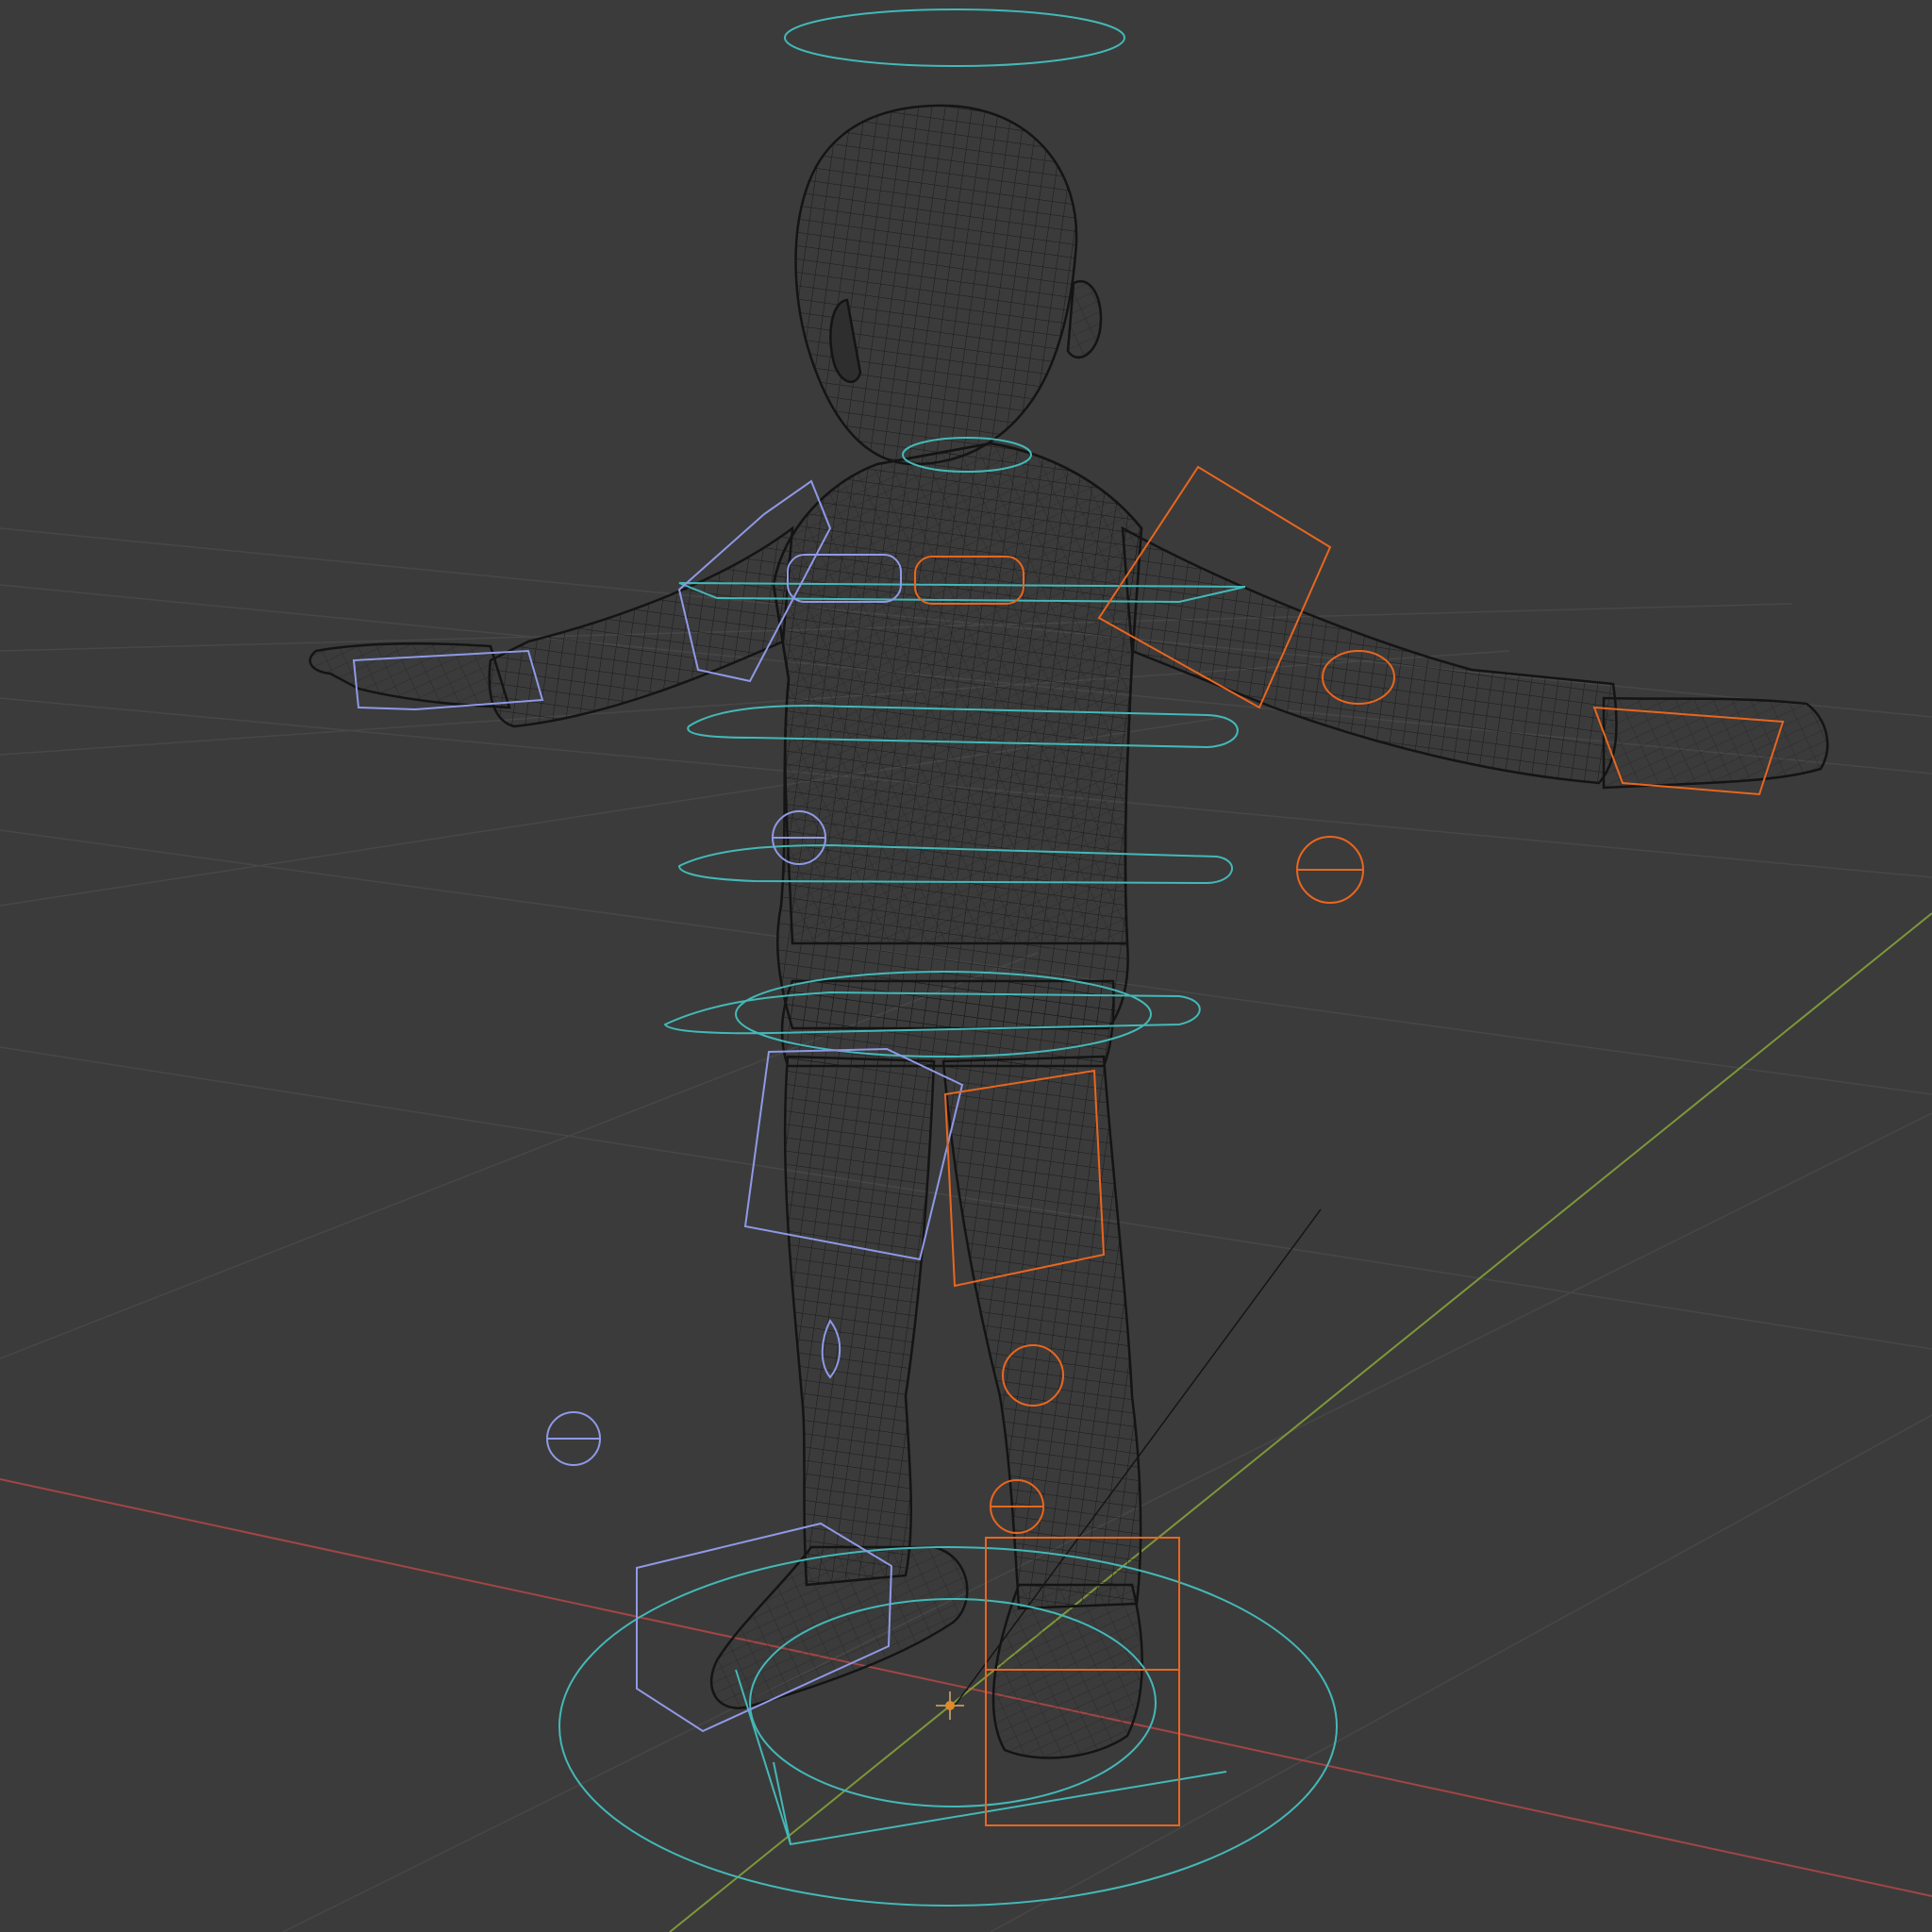 The height and width of the screenshot is (1932, 1932). I want to click on mesh-arm-left, so click(1370, 655).